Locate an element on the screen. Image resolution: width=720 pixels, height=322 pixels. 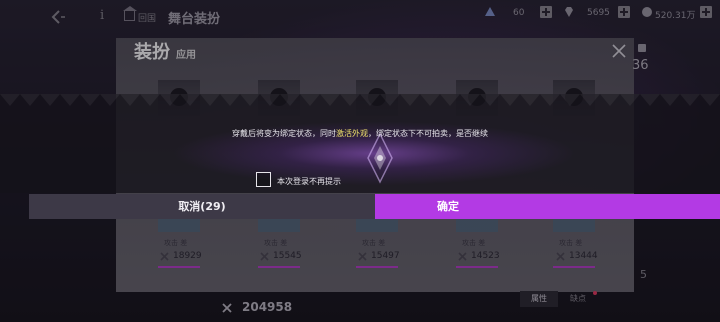
cancel-button: 取消(29) is located at coordinates (202, 206).